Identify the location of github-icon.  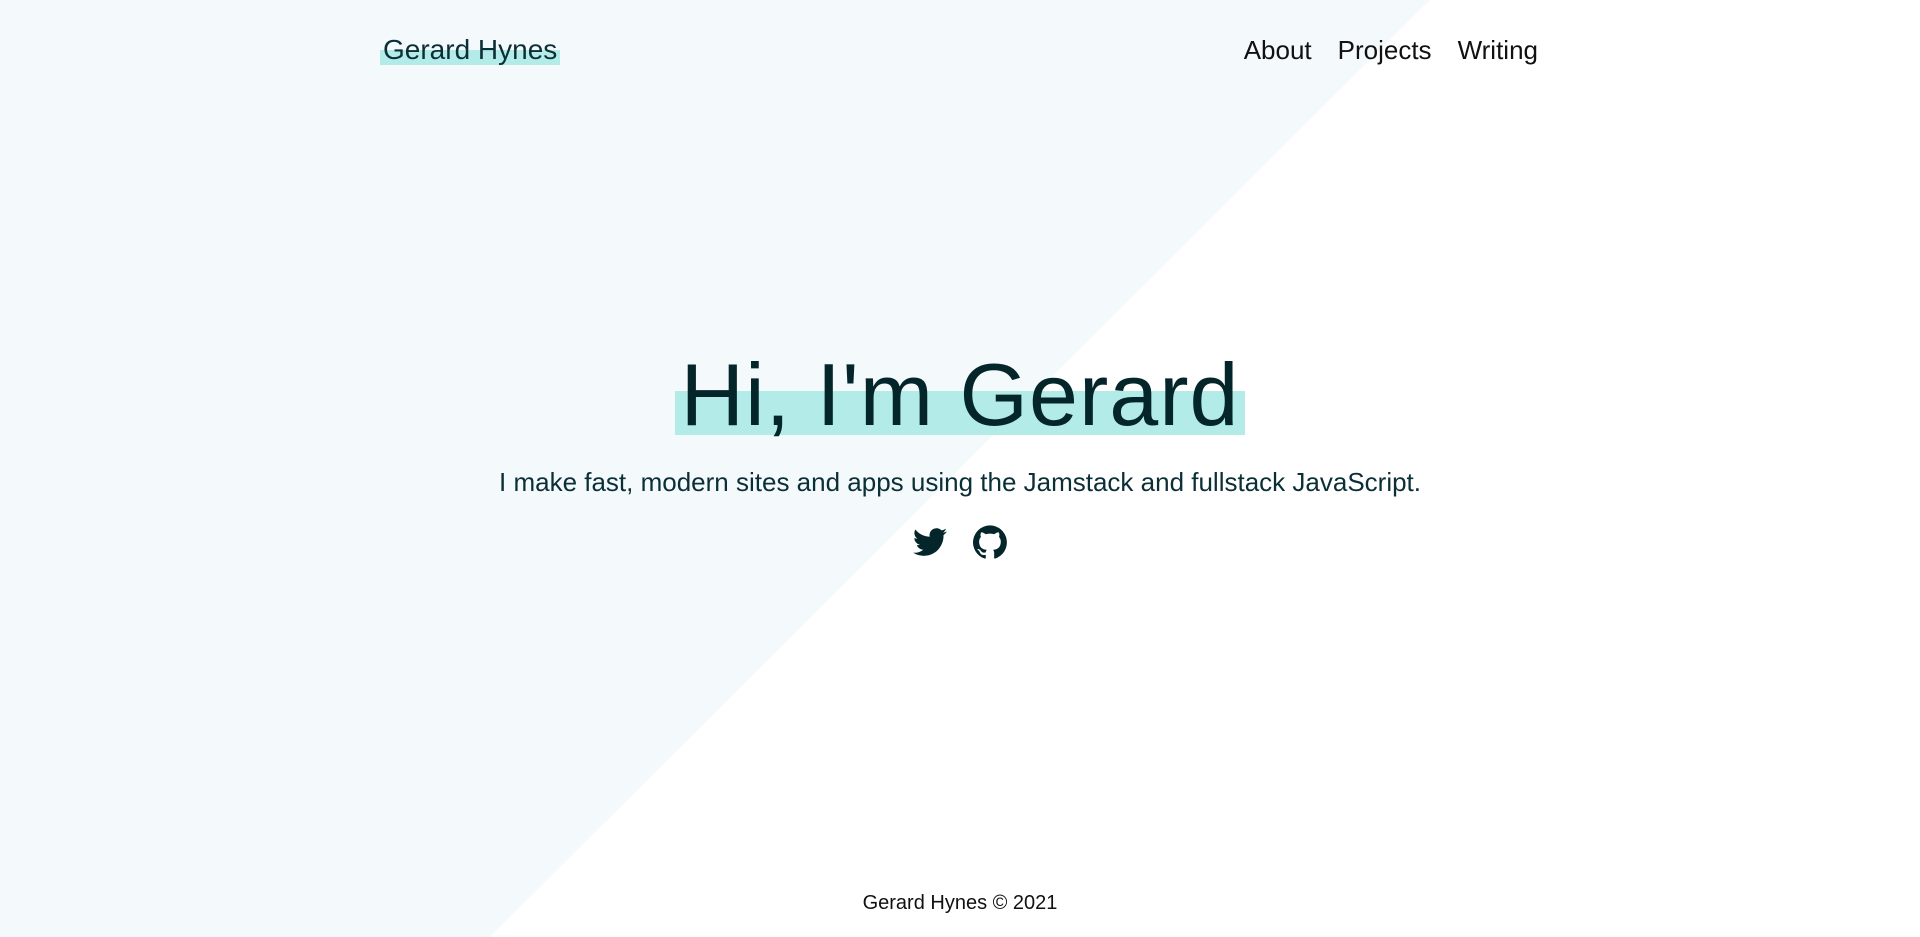
(990, 542).